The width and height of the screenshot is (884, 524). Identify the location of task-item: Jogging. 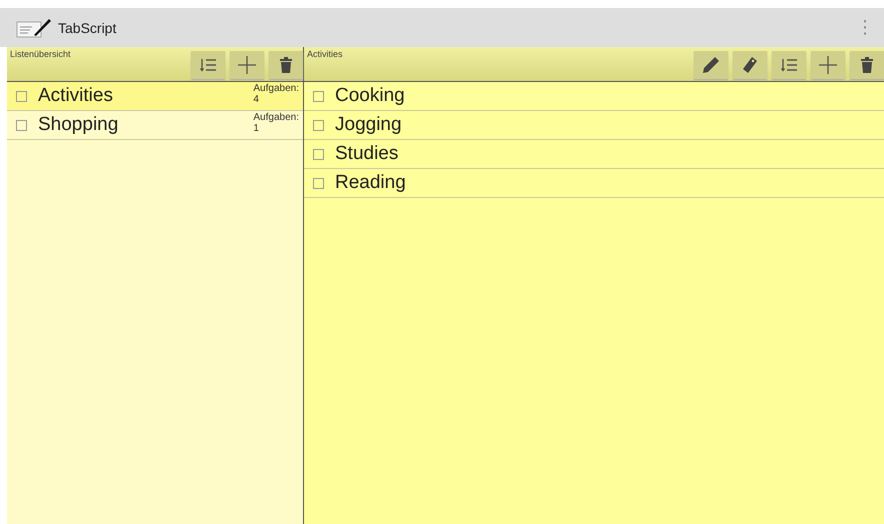
(594, 125).